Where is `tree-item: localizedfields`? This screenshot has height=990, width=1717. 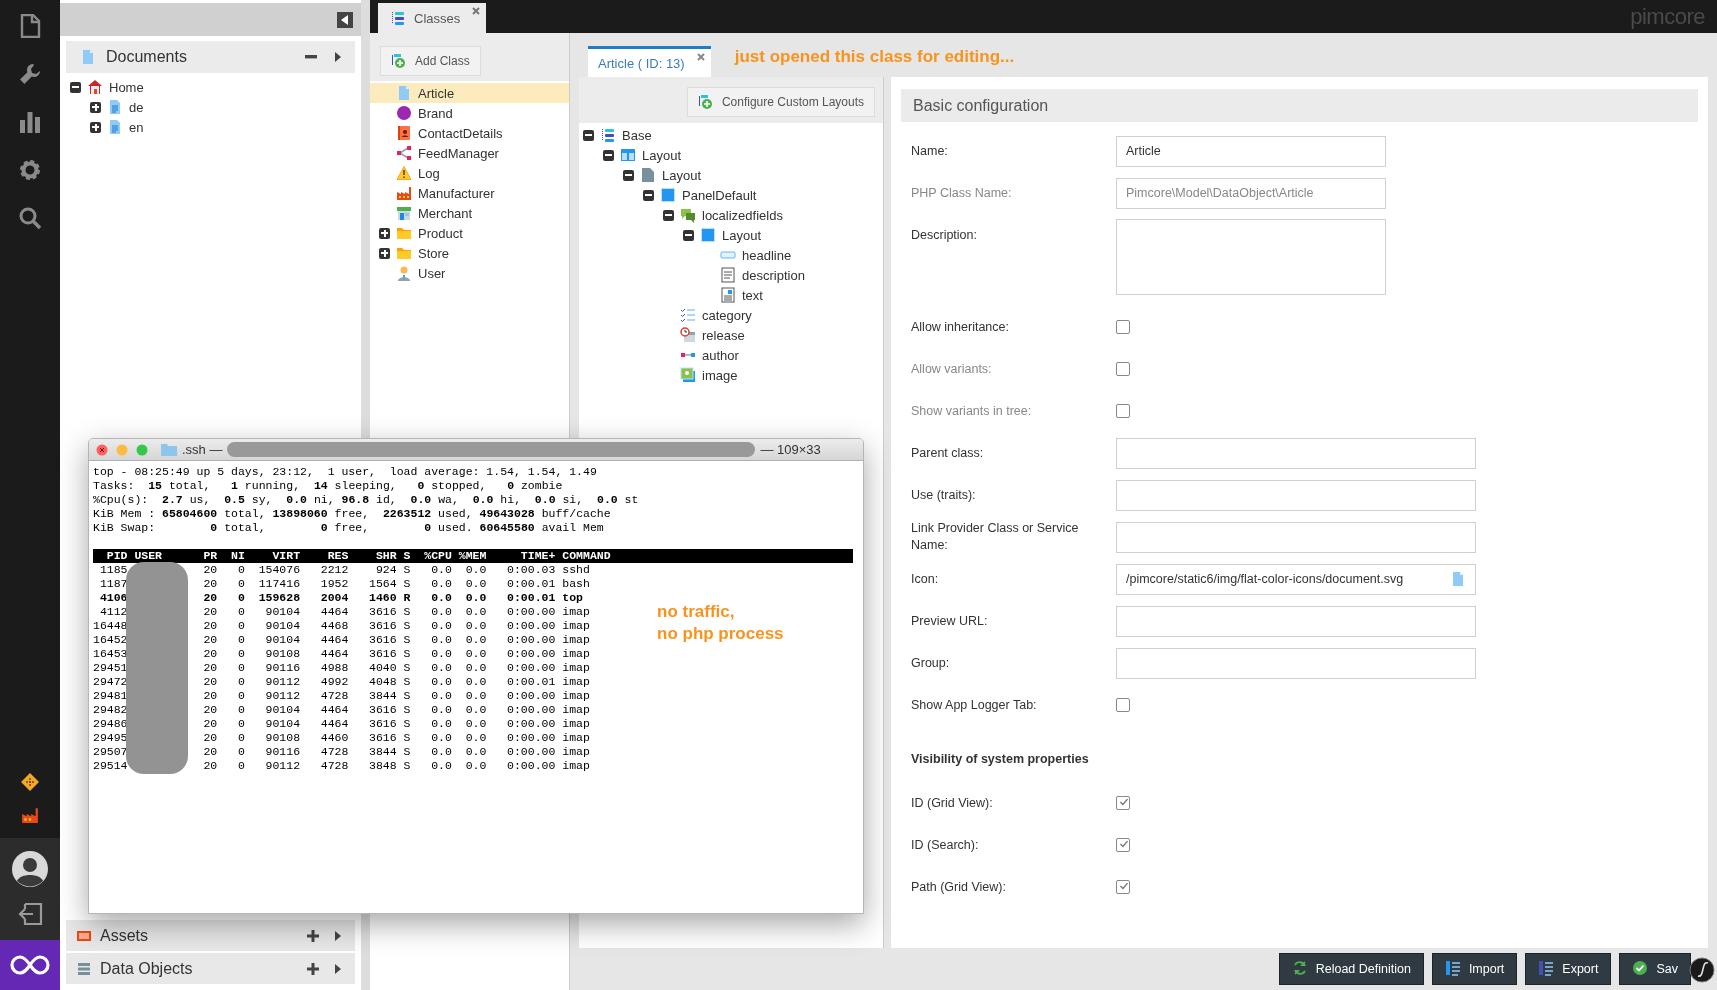 tree-item: localizedfields is located at coordinates (742, 215).